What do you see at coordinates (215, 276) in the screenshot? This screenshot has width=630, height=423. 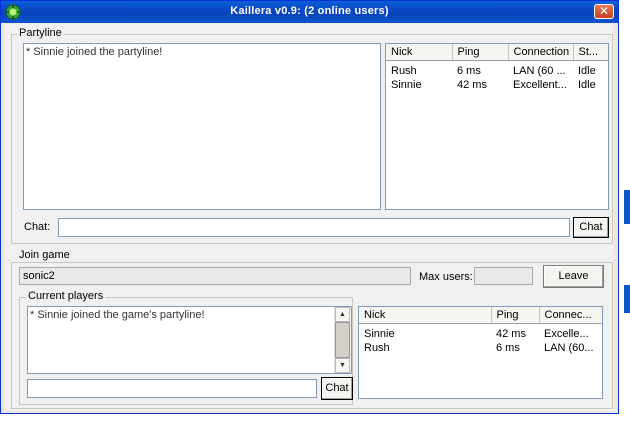 I see `game-name-field: sonic2` at bounding box center [215, 276].